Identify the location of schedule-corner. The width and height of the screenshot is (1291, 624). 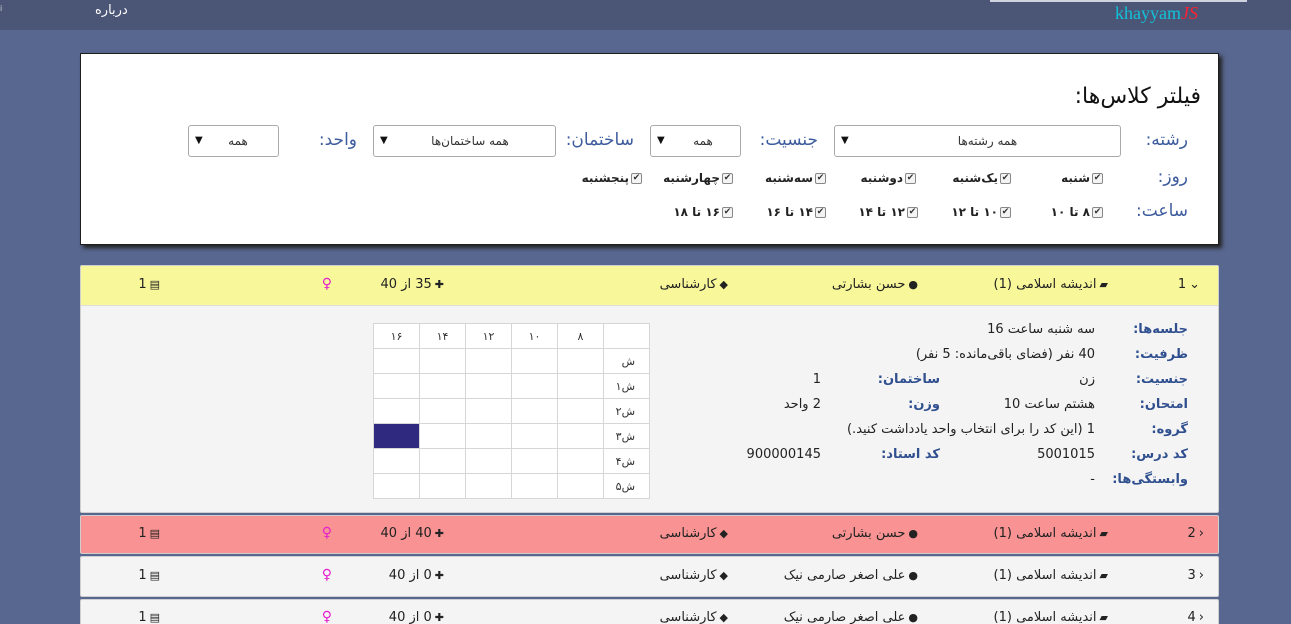
(626, 336).